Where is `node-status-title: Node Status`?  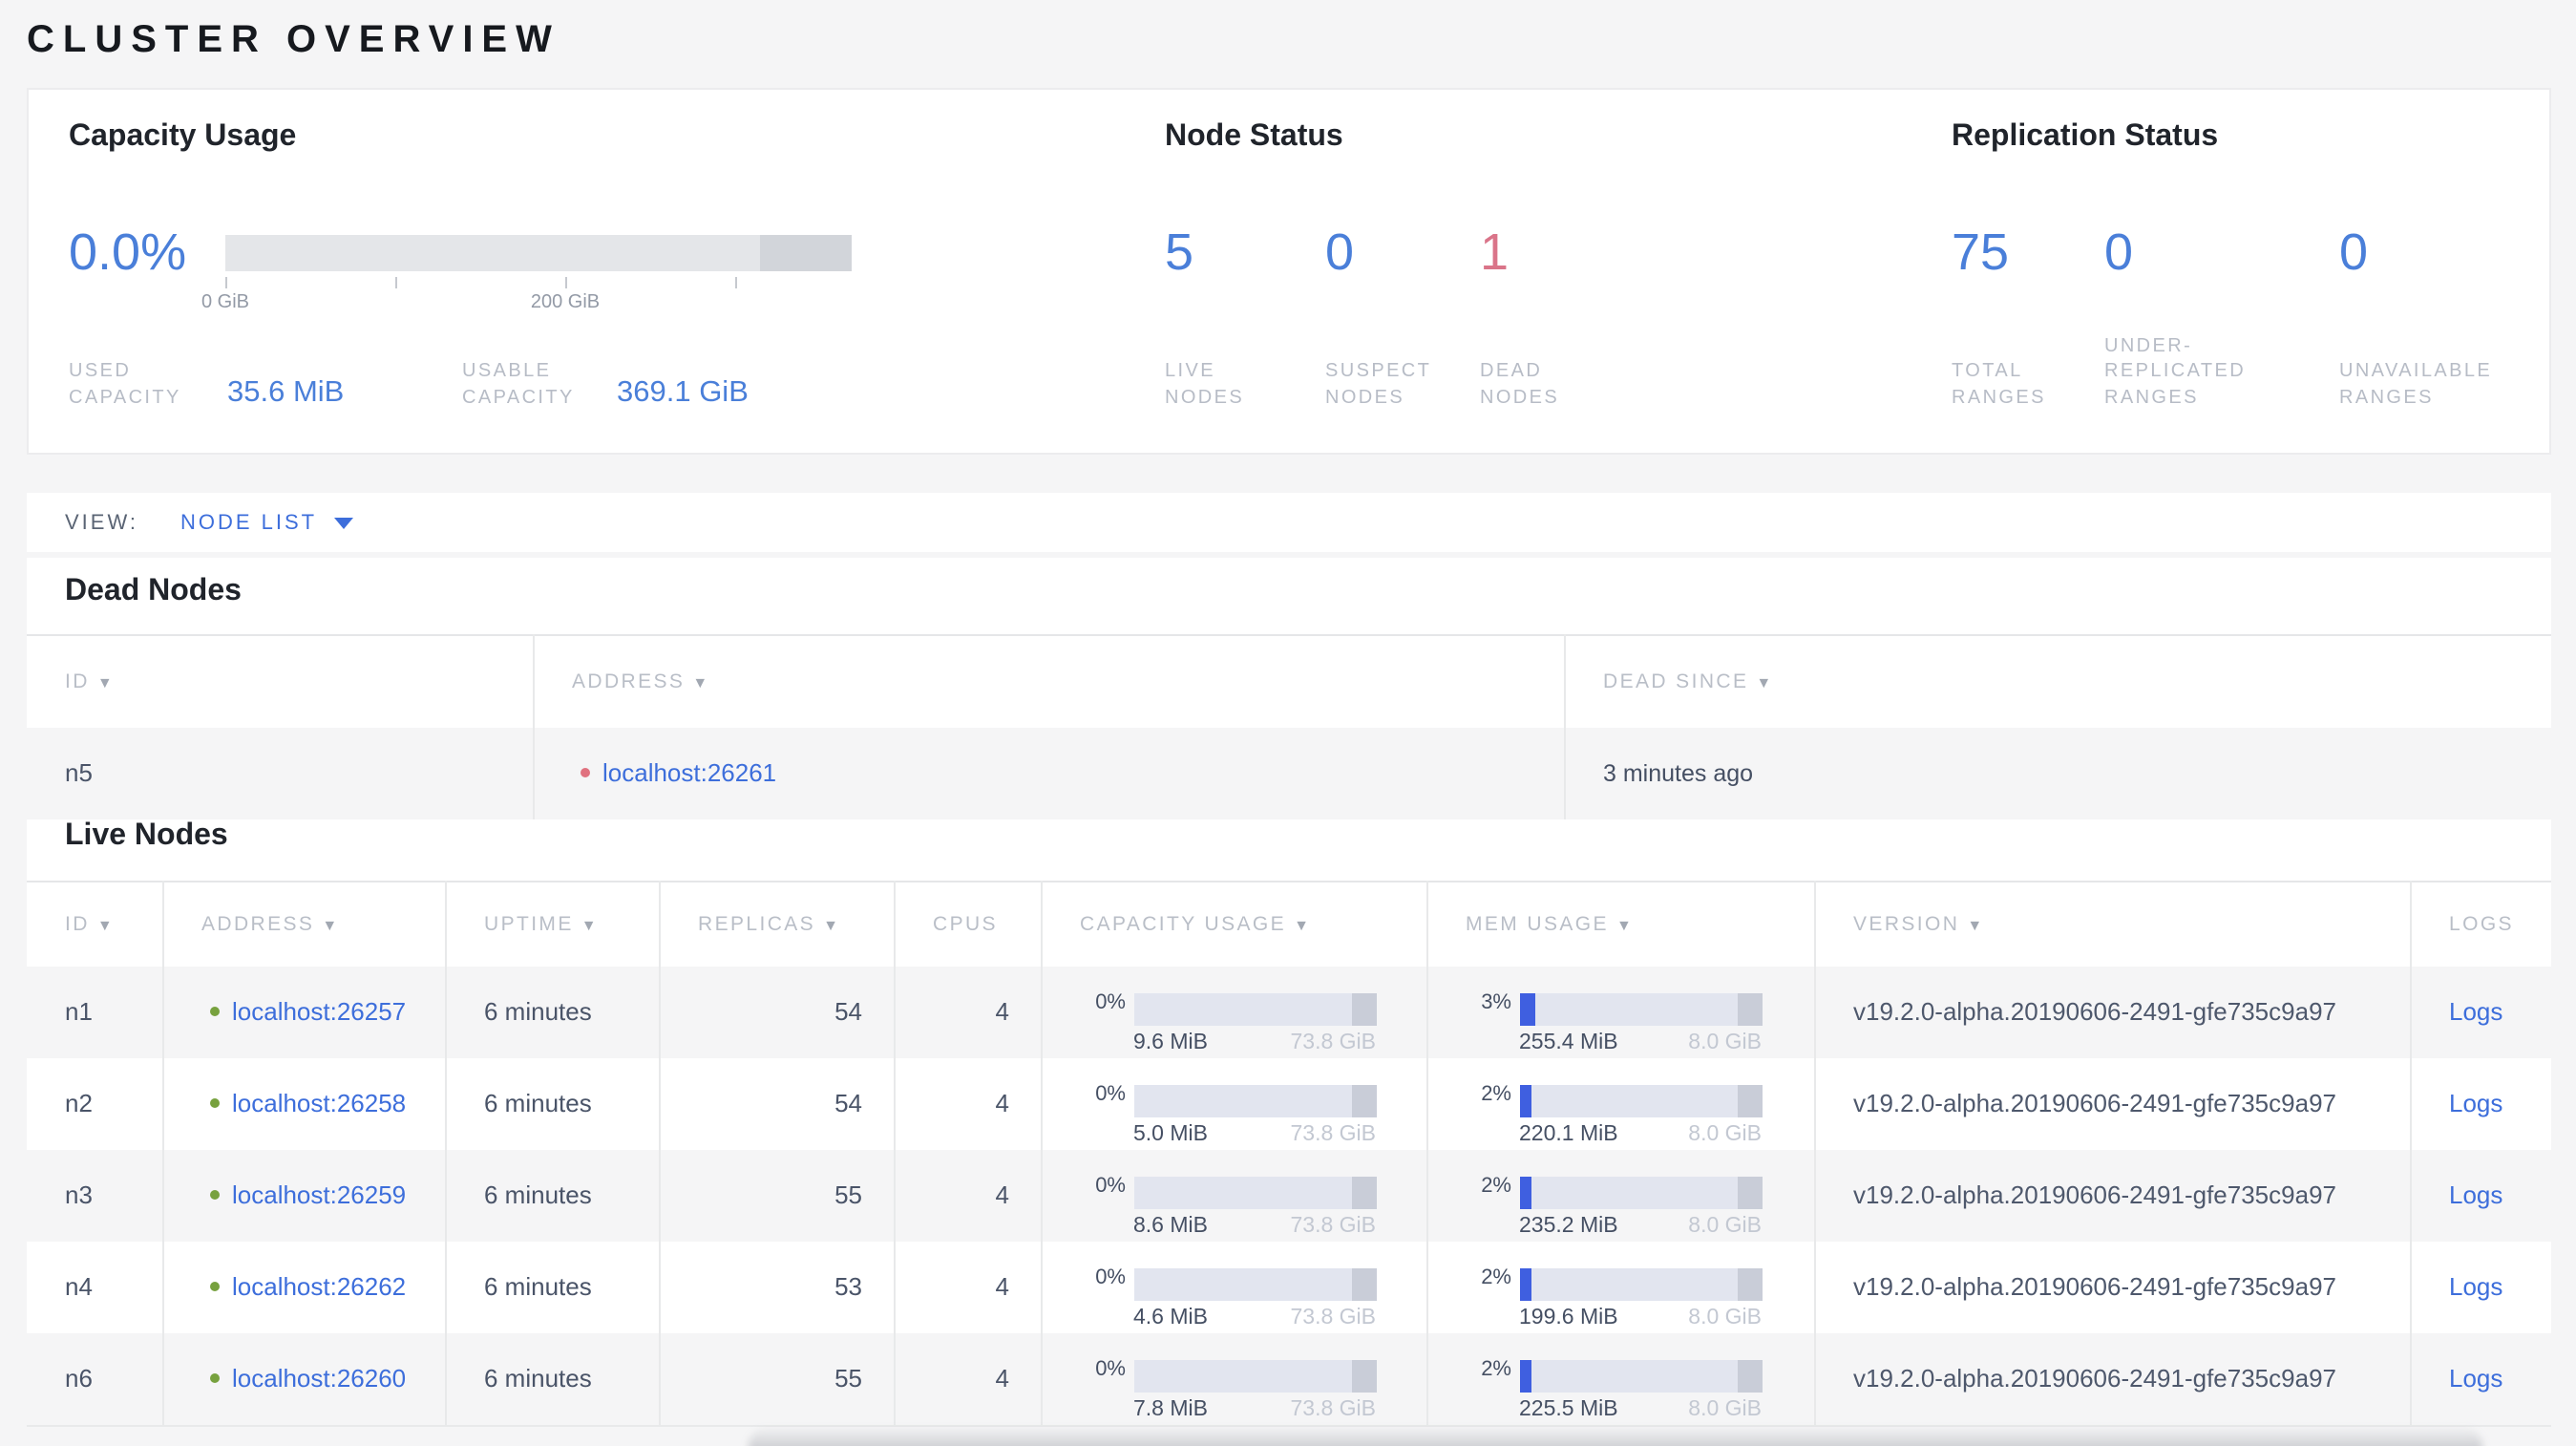 node-status-title: Node Status is located at coordinates (1254, 136).